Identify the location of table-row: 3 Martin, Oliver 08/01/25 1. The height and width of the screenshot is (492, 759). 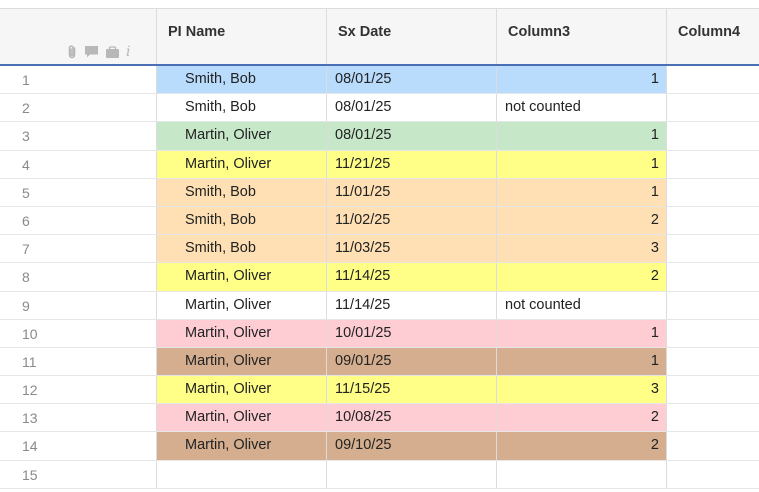
(379, 136).